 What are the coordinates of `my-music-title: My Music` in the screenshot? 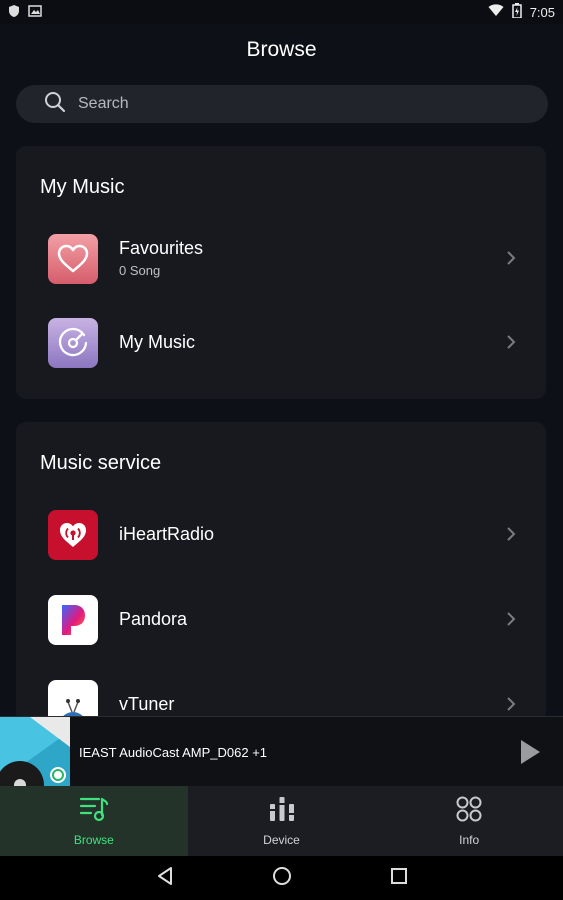 It's located at (157, 342).